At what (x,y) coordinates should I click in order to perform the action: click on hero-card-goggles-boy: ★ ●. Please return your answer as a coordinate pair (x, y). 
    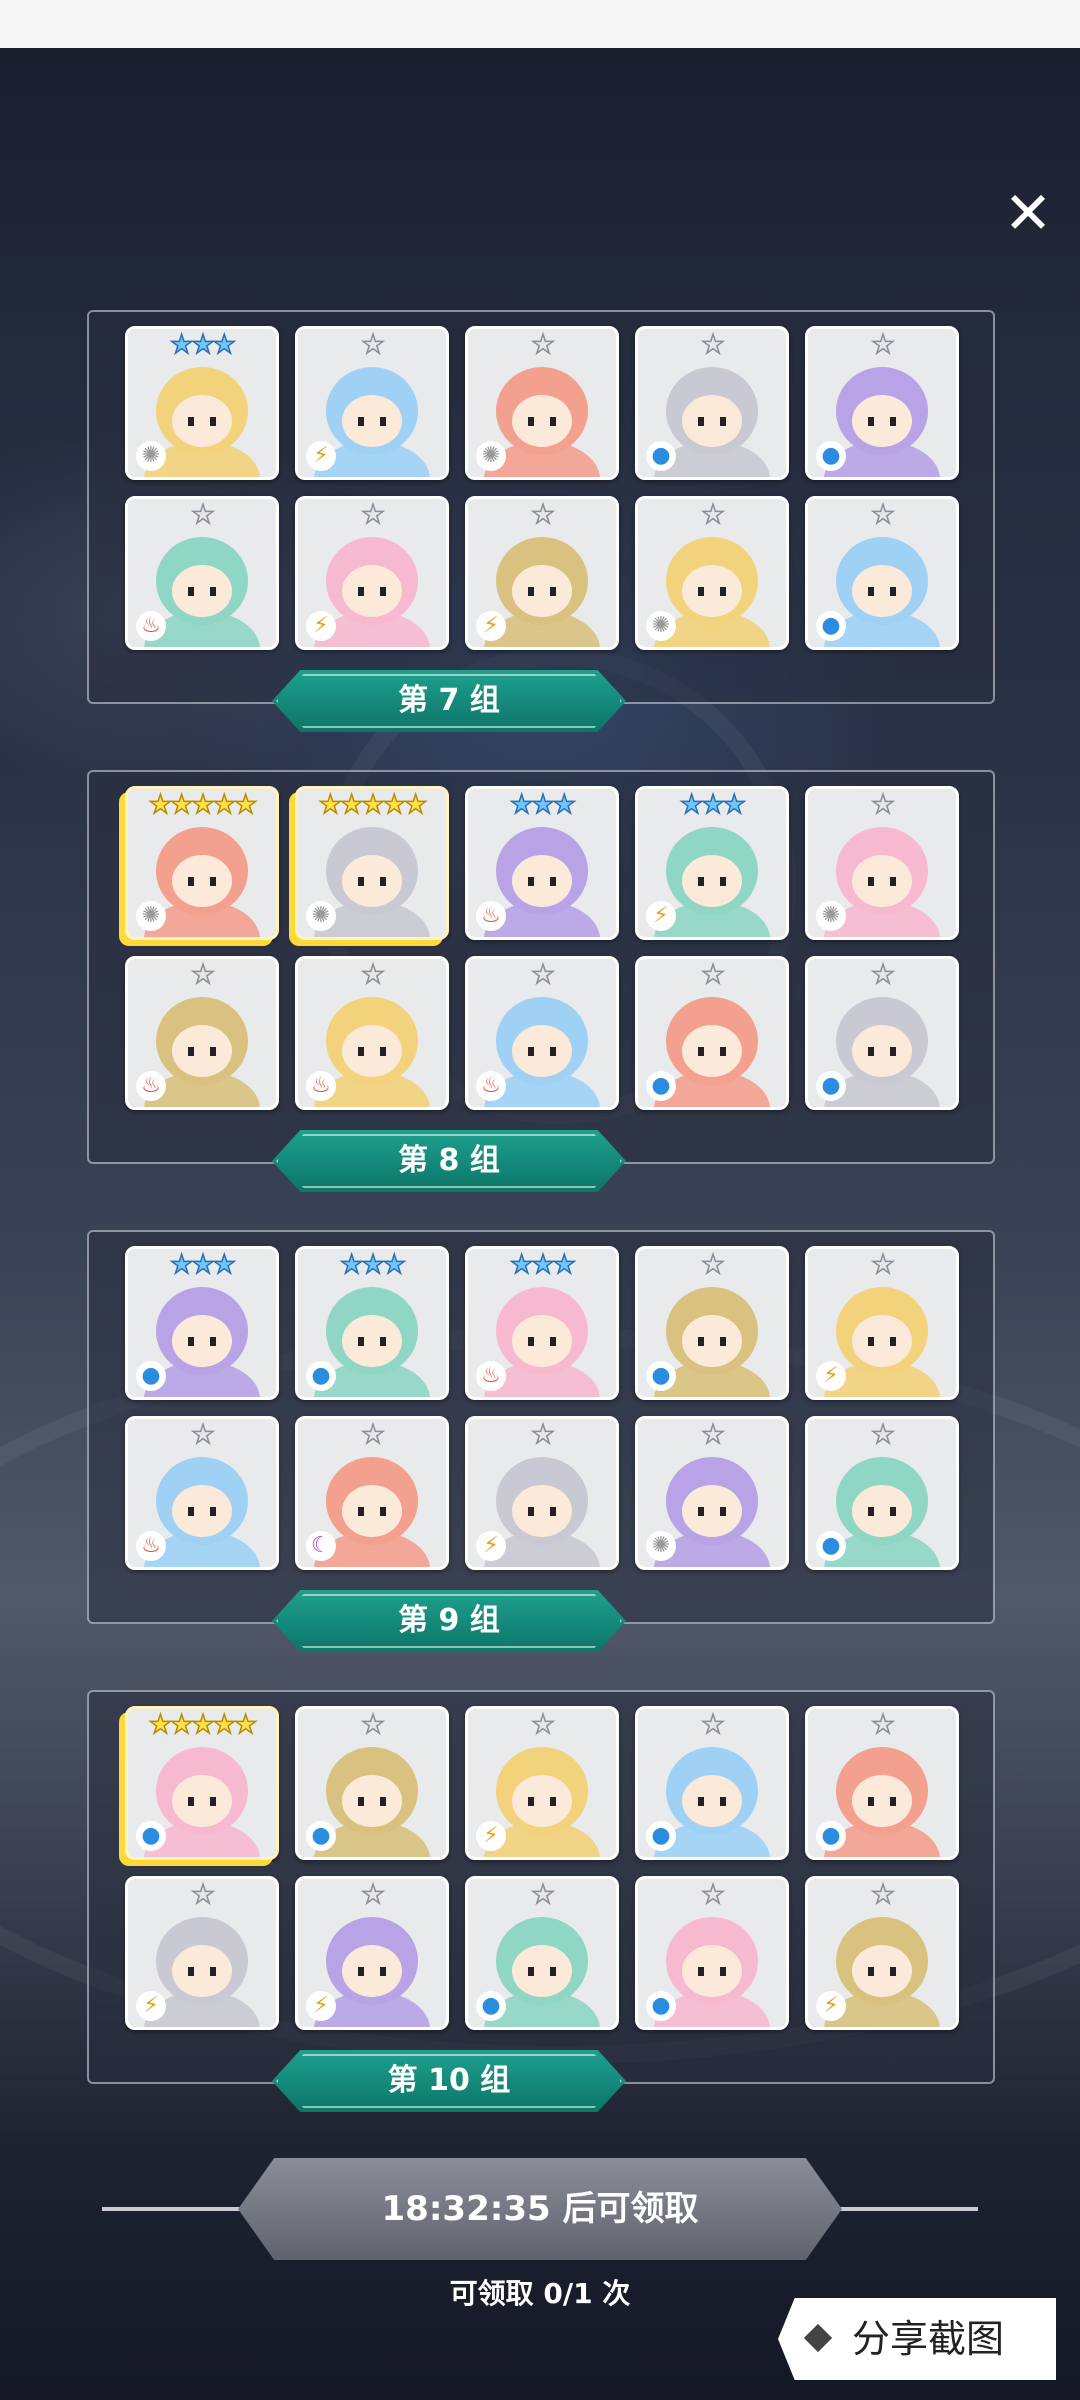
    Looking at the image, I should click on (712, 403).